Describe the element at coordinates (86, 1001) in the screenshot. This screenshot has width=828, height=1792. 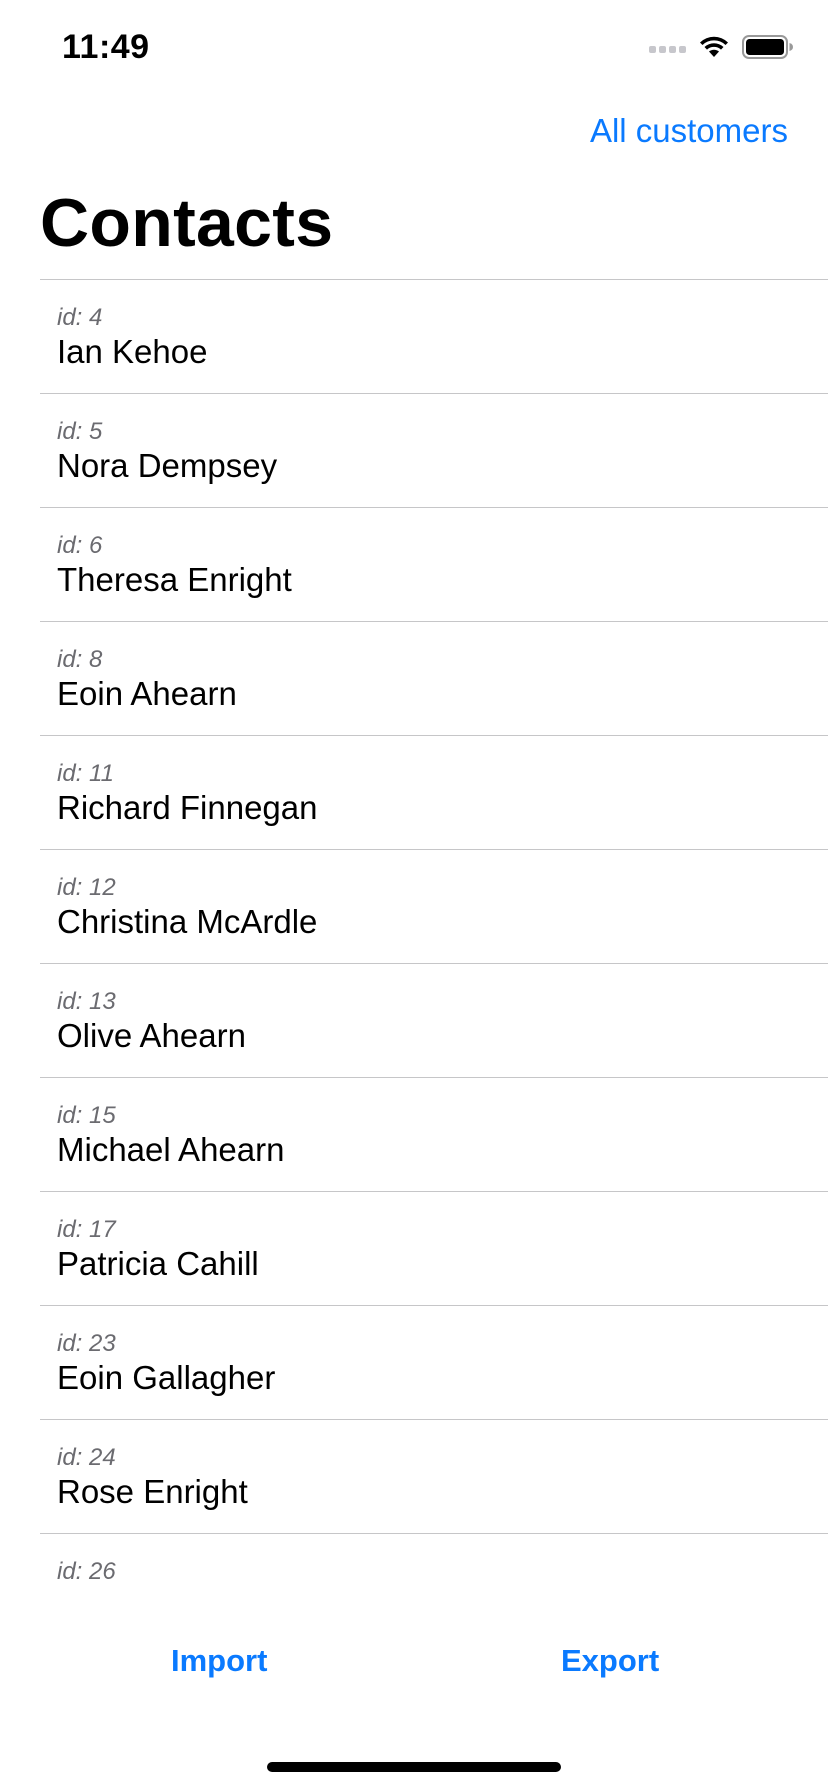
I see `contact-id: id: 13` at that location.